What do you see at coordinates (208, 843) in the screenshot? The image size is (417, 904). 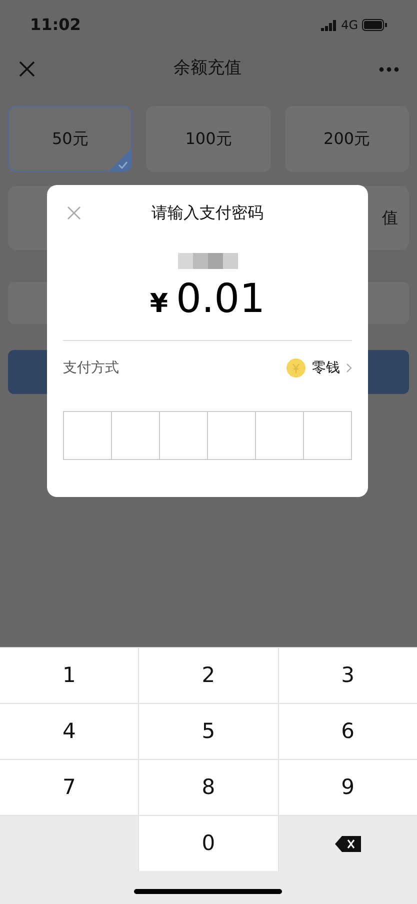 I see `keypad-key: 0` at bounding box center [208, 843].